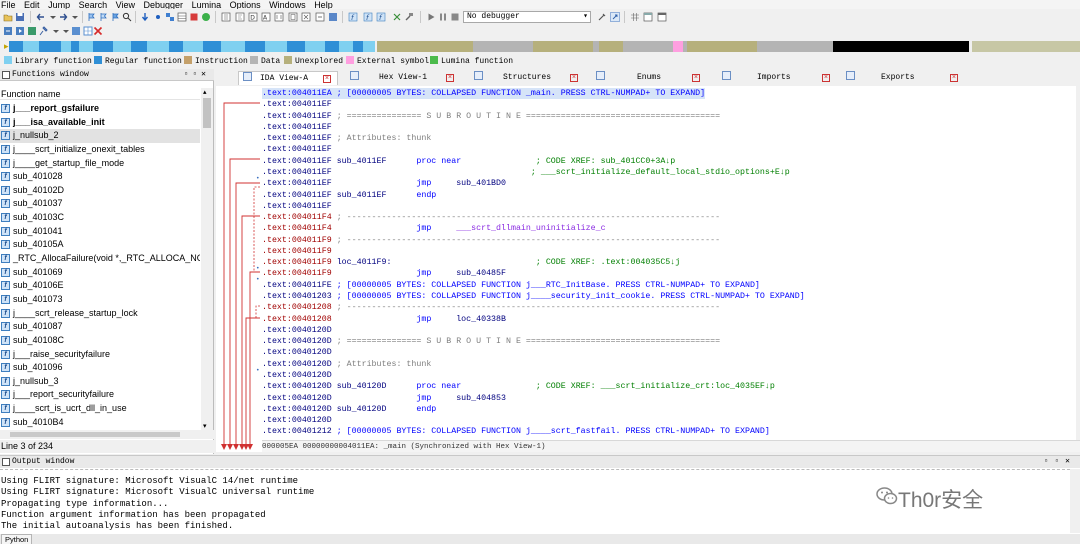 Image resolution: width=1080 pixels, height=544 pixels. Describe the element at coordinates (88, 31) in the screenshot. I see `script-grid-icon` at that location.